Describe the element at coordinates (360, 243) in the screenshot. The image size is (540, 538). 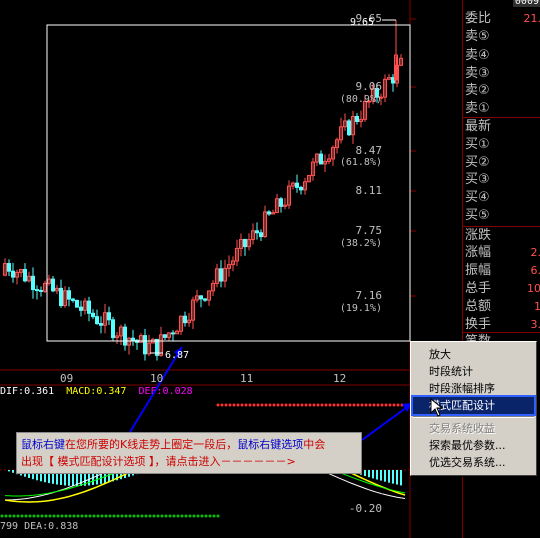
I see `pct-label-3: (38.2%)` at that location.